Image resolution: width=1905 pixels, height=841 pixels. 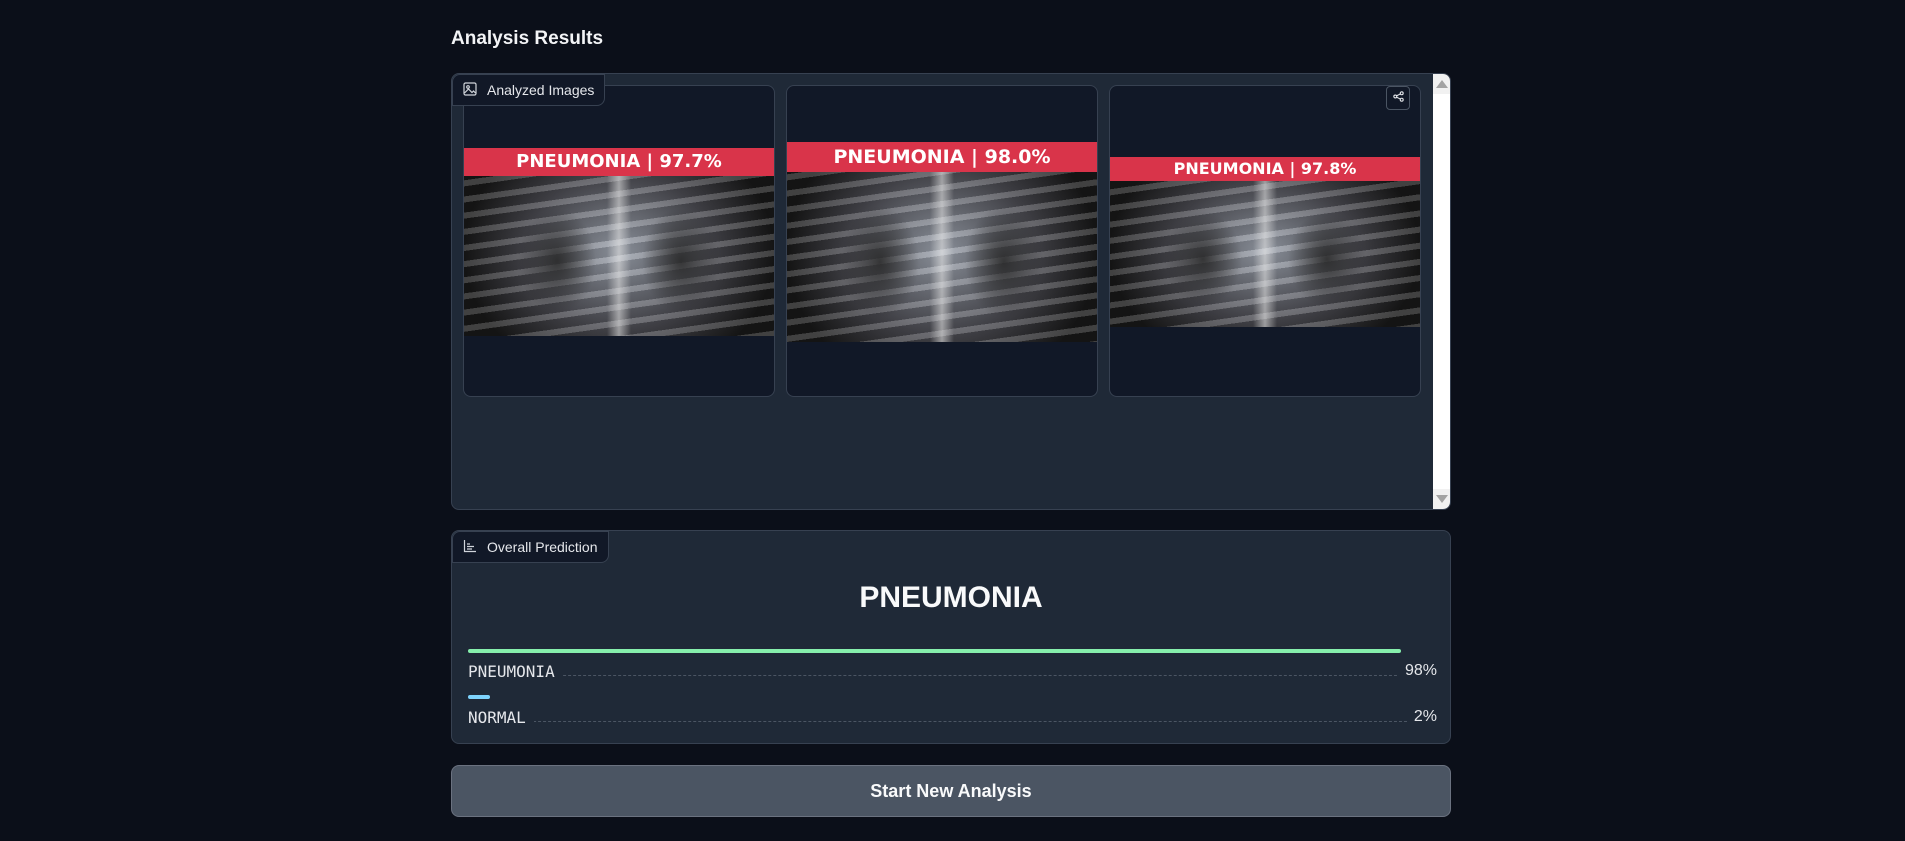 What do you see at coordinates (952, 715) in the screenshot?
I see `confidence-row: NORMAL 2%` at bounding box center [952, 715].